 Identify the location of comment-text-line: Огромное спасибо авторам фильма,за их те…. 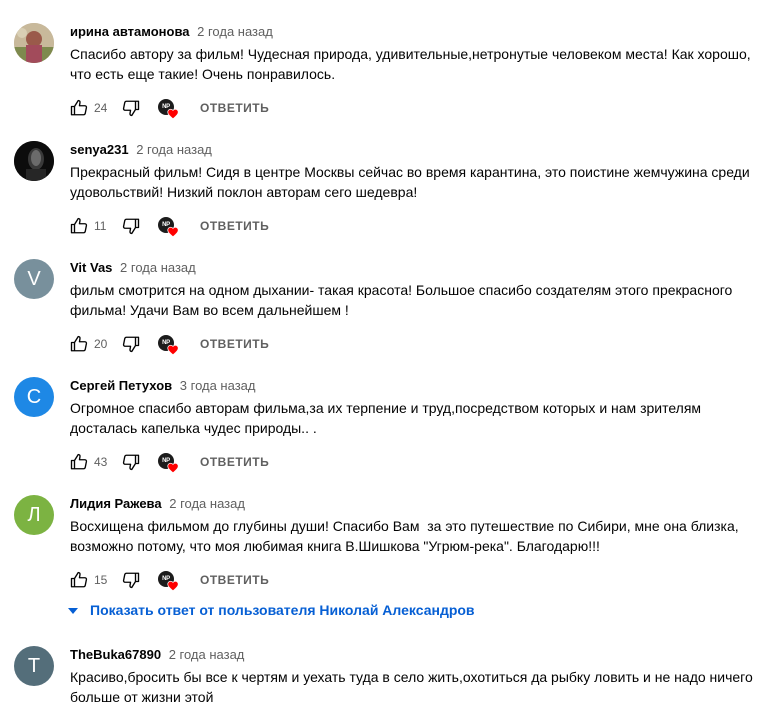
(386, 408).